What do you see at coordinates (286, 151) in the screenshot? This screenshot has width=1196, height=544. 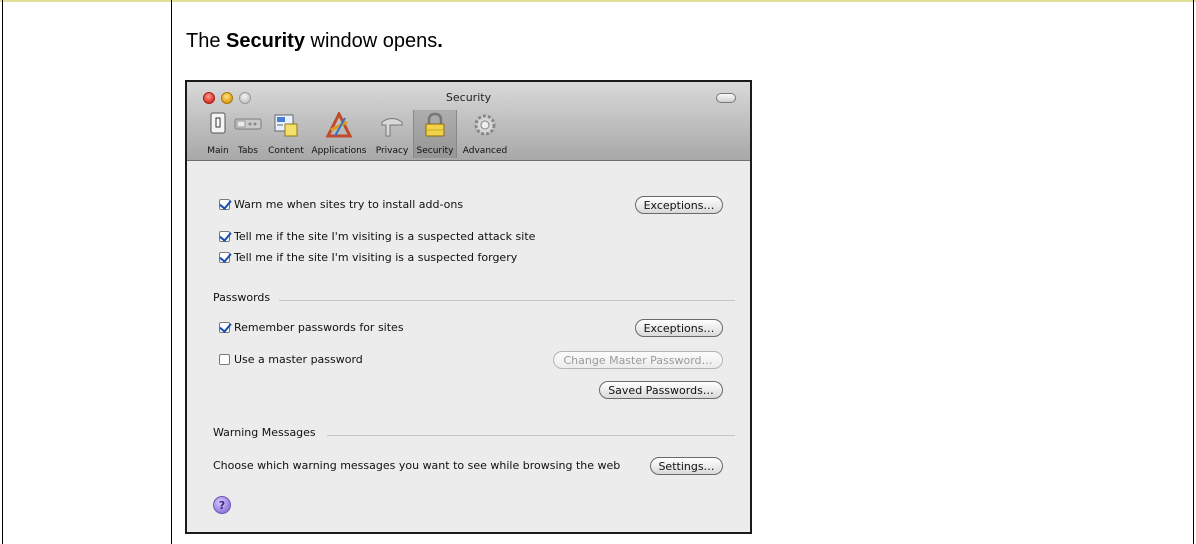 I see `toolbar-label: Content` at bounding box center [286, 151].